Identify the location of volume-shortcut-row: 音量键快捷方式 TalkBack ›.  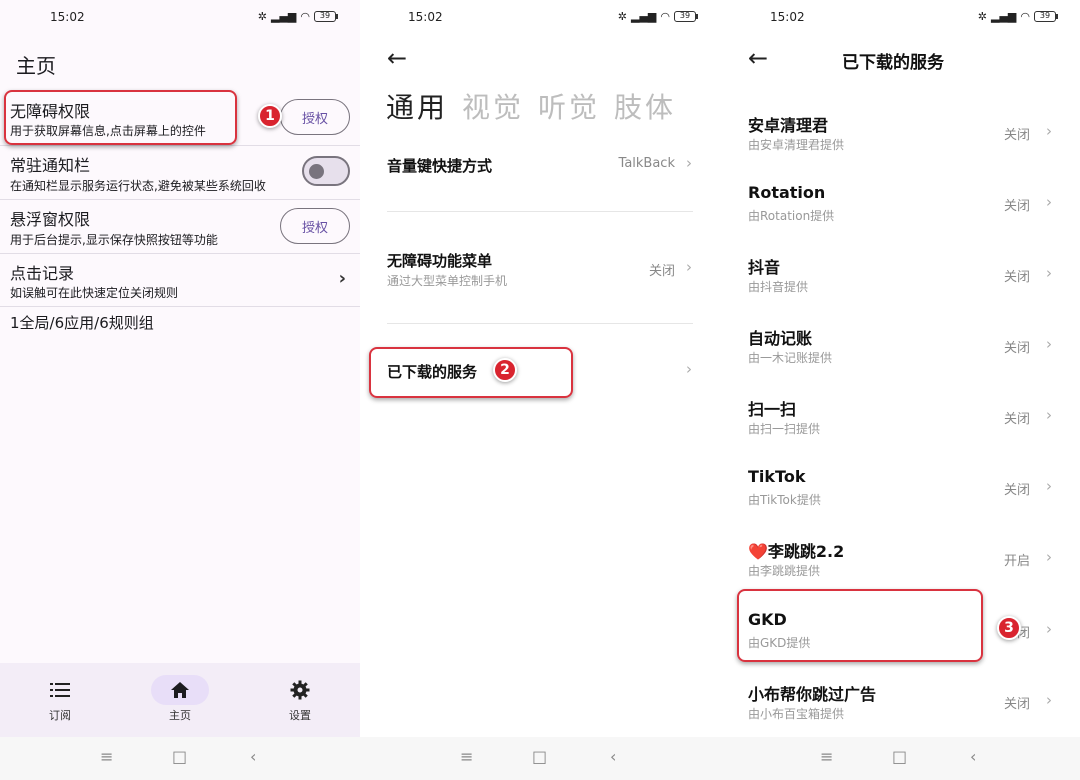
(540, 165).